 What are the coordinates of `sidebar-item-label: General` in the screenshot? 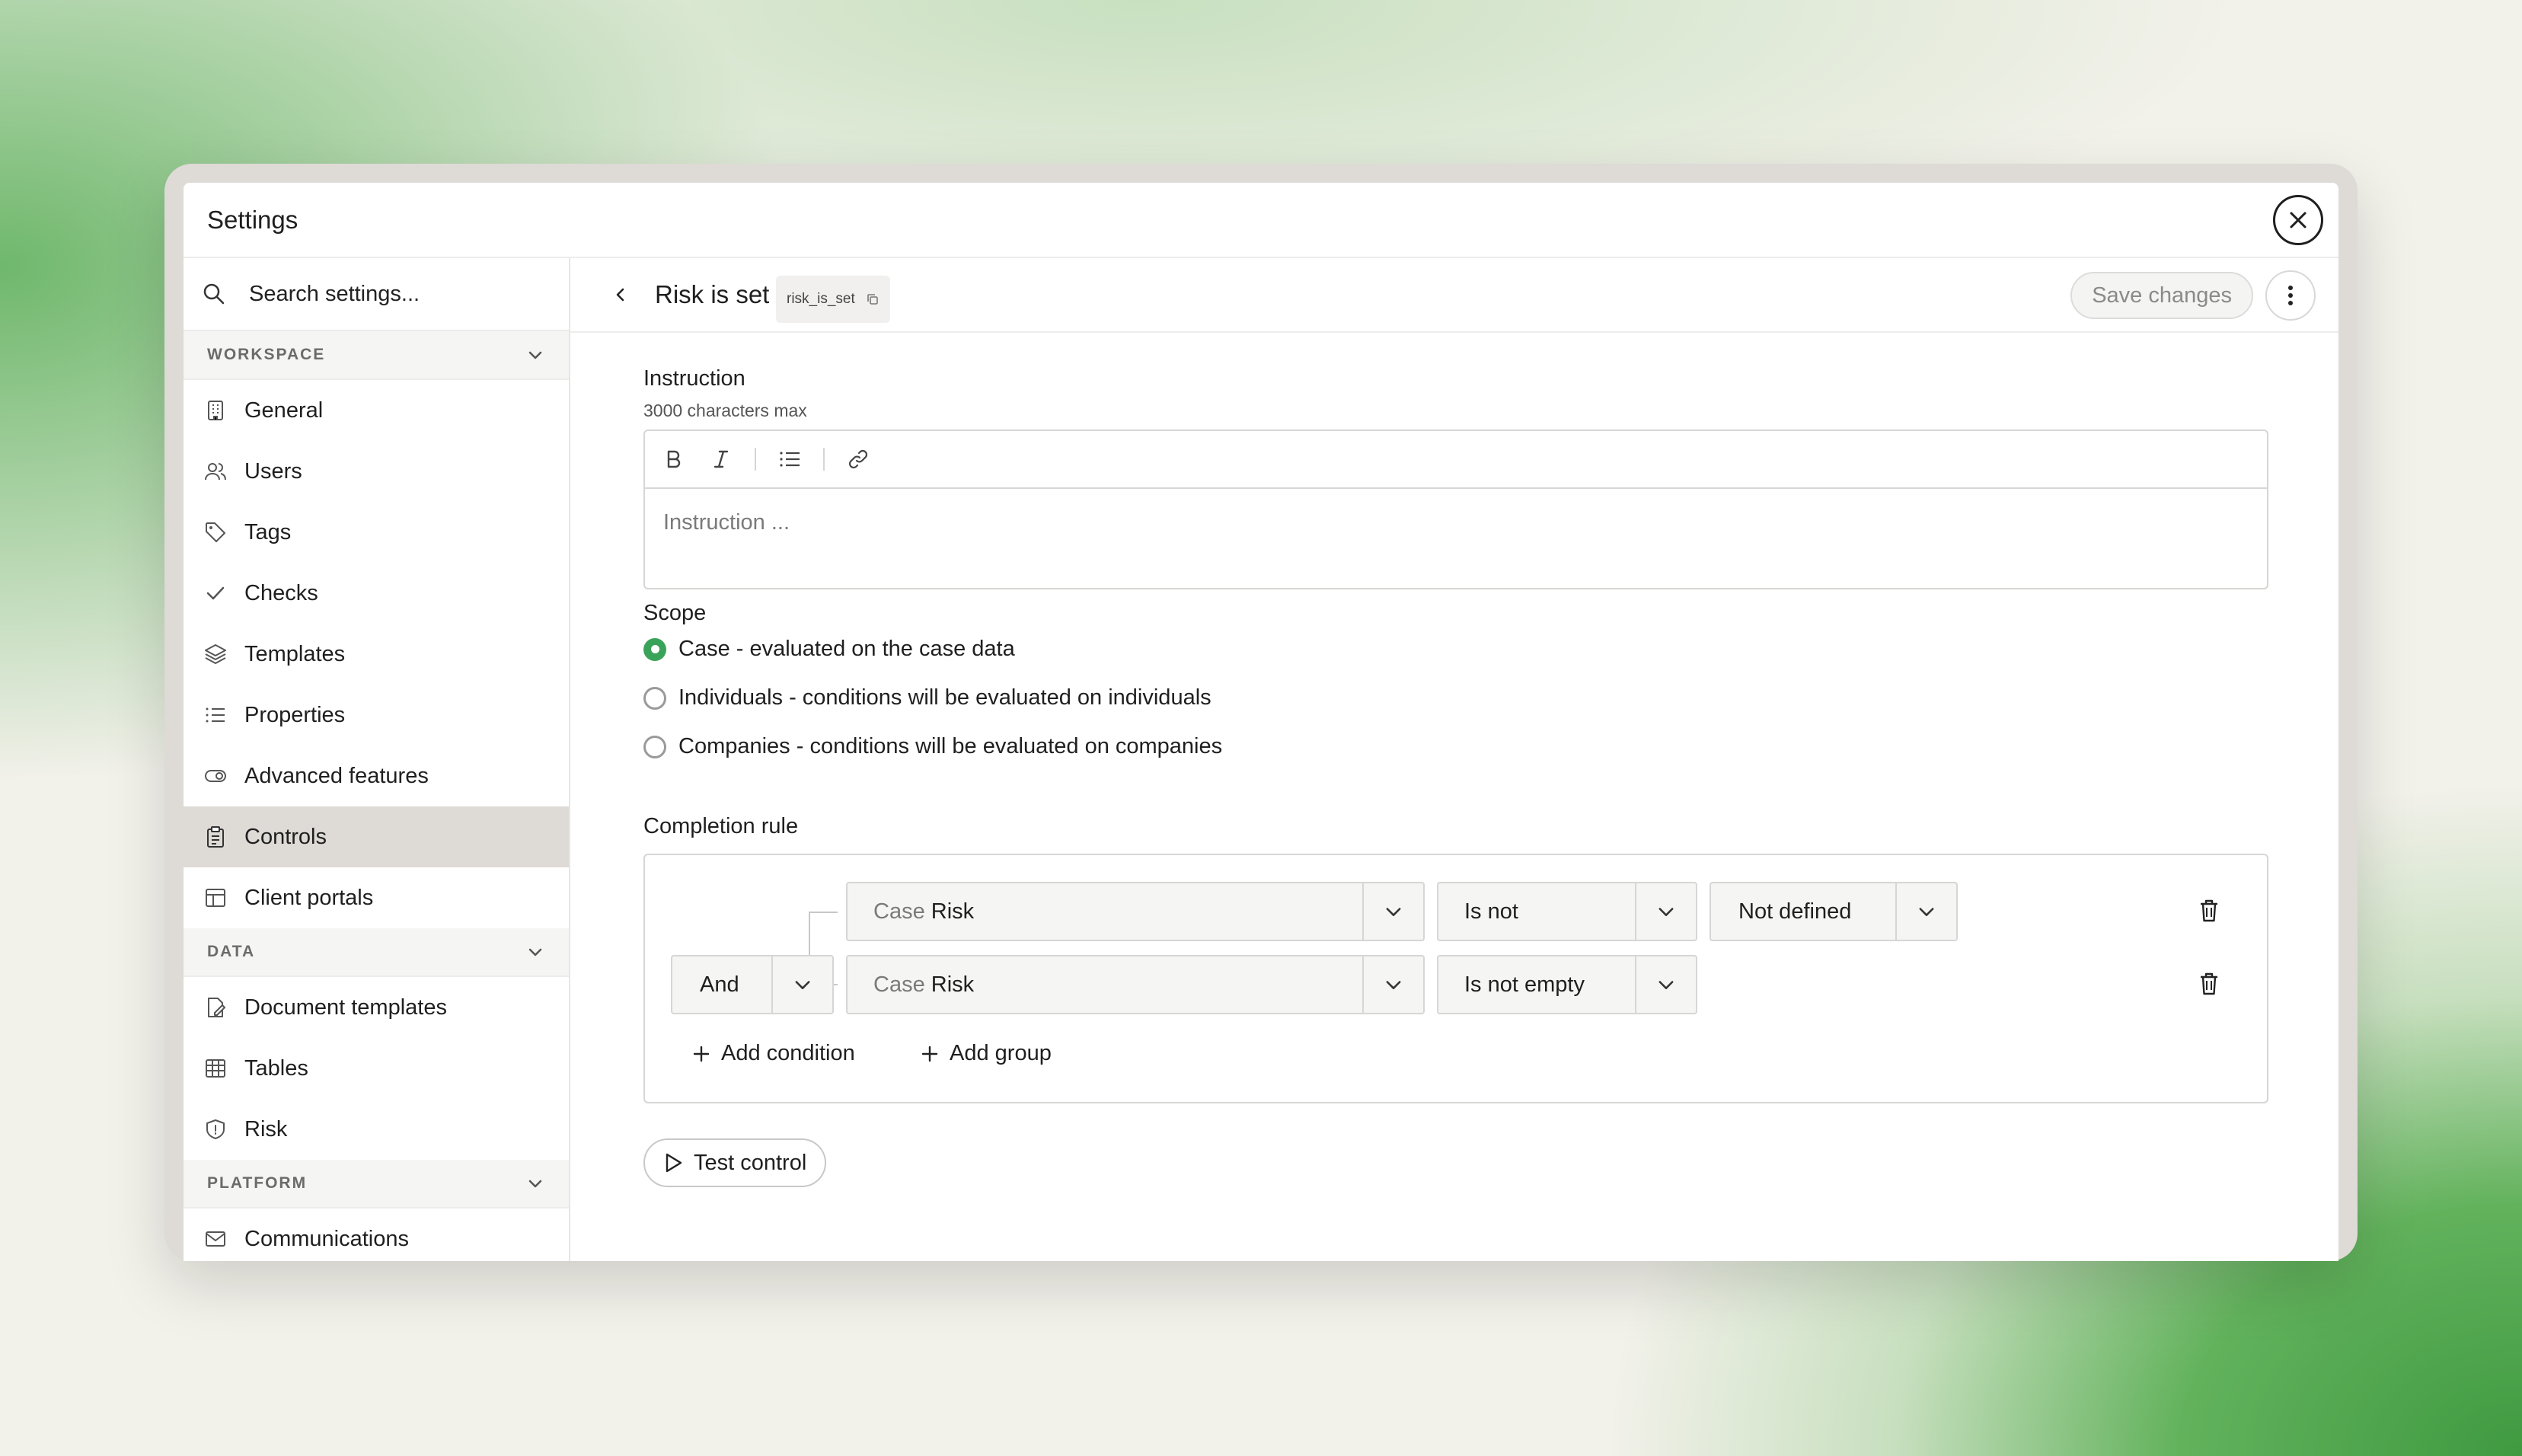 It's located at (284, 410).